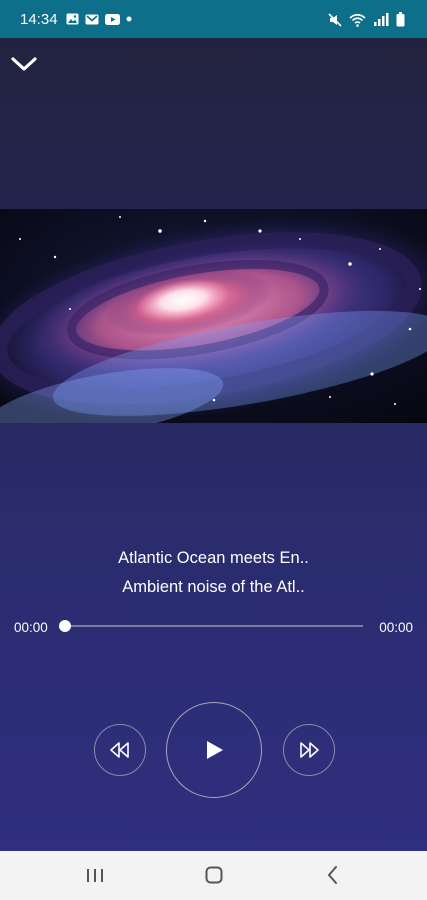  Describe the element at coordinates (213, 19) in the screenshot. I see `status-bar: 14:34` at that location.